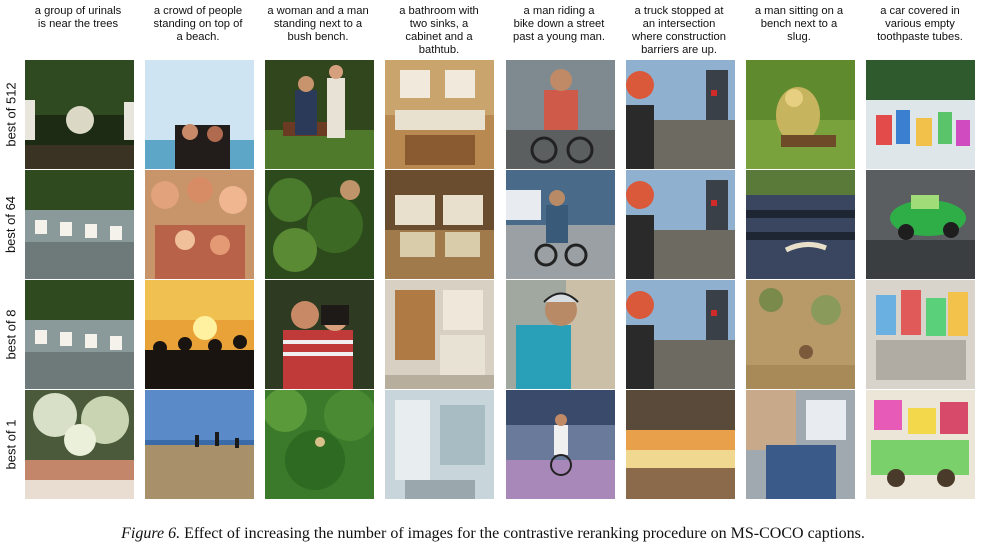 The image size is (986, 554). Describe the element at coordinates (799, 24) in the screenshot. I see `column-caption: a man sitting on a bench next to a slug.` at that location.